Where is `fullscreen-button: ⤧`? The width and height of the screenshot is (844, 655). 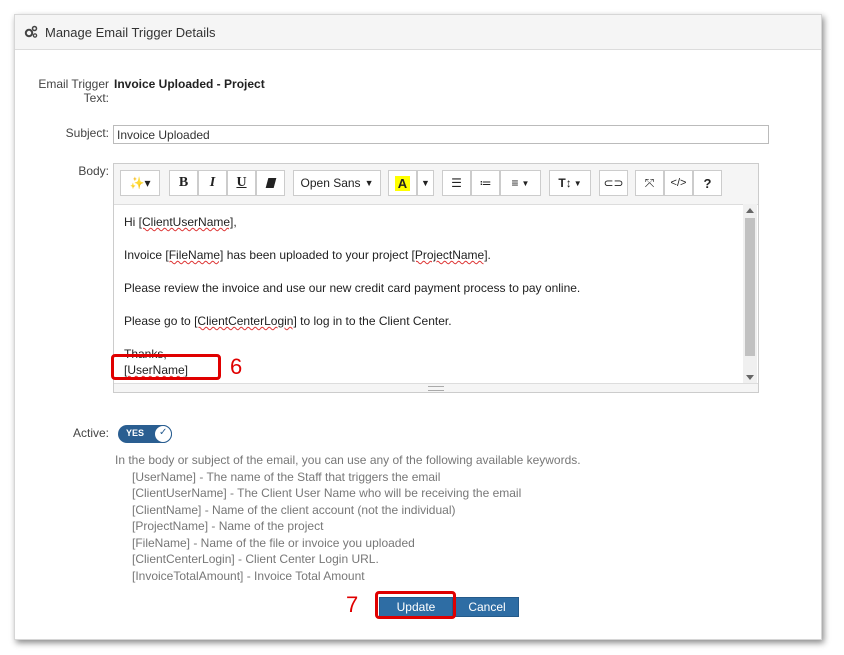
fullscreen-button: ⤧ is located at coordinates (649, 183).